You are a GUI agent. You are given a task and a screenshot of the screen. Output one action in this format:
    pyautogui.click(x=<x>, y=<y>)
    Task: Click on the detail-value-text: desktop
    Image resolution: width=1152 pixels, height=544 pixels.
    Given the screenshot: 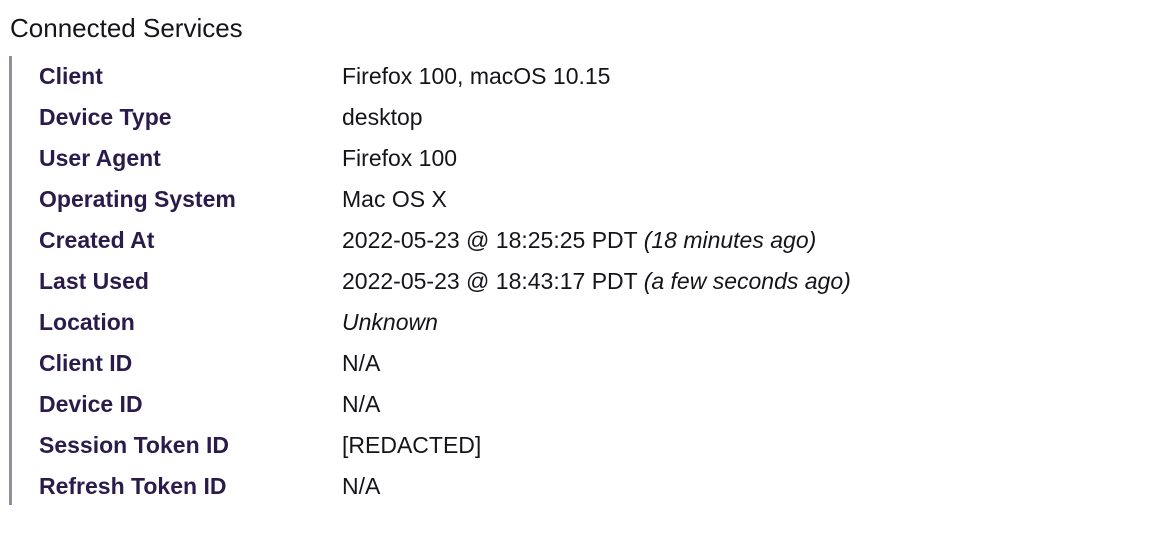 What is the action you would take?
    pyautogui.click(x=382, y=117)
    